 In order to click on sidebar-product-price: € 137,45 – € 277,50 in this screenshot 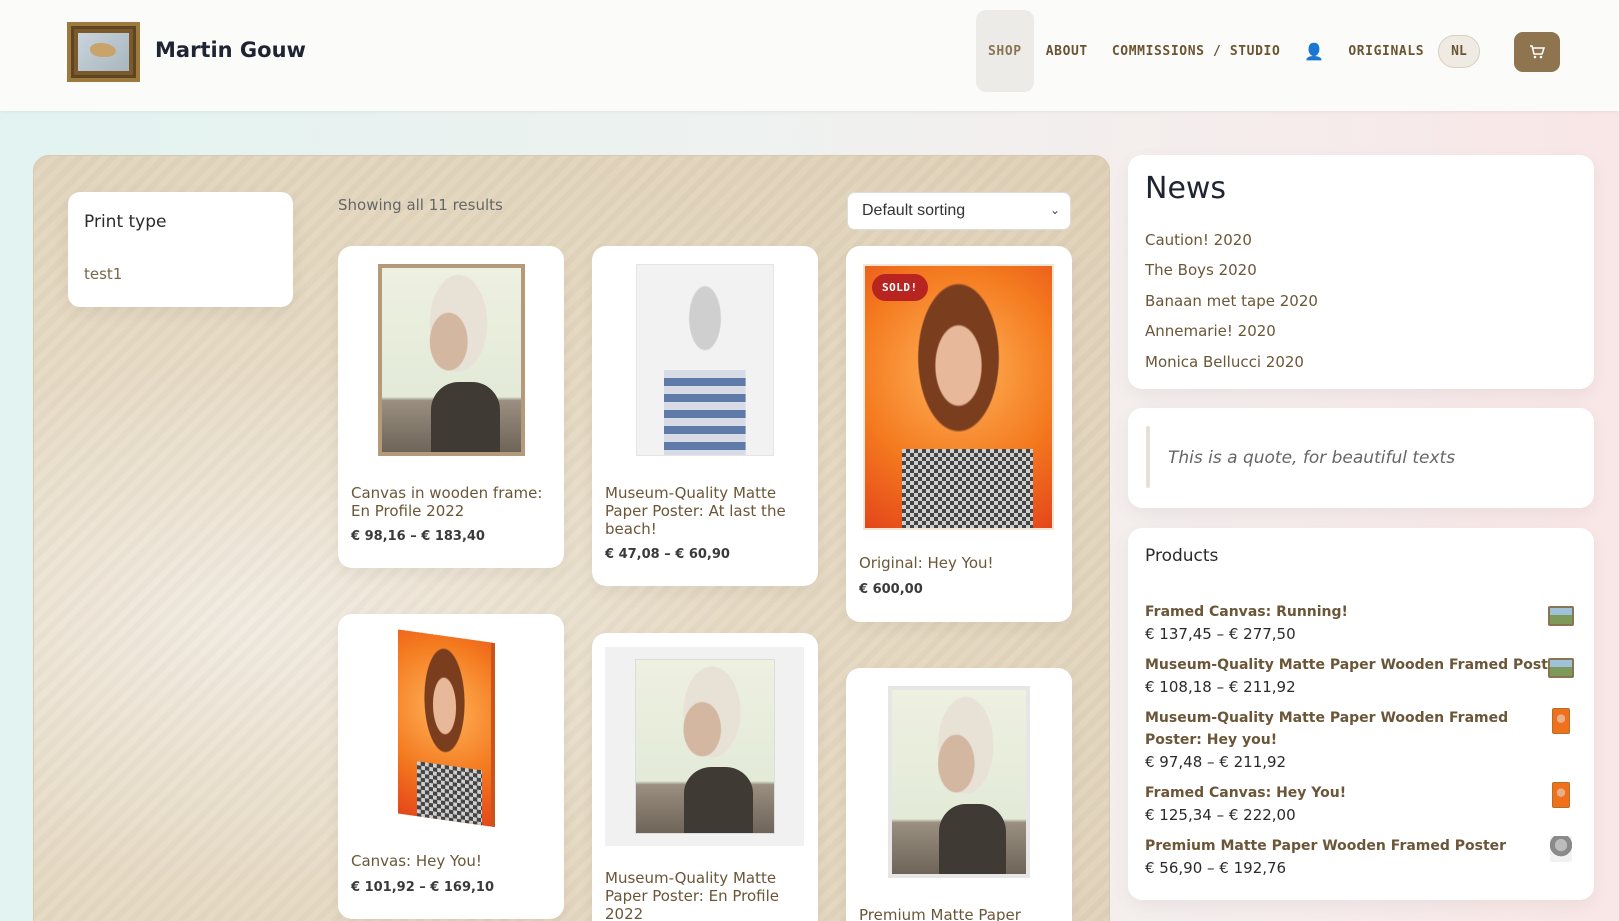, I will do `click(1220, 634)`.